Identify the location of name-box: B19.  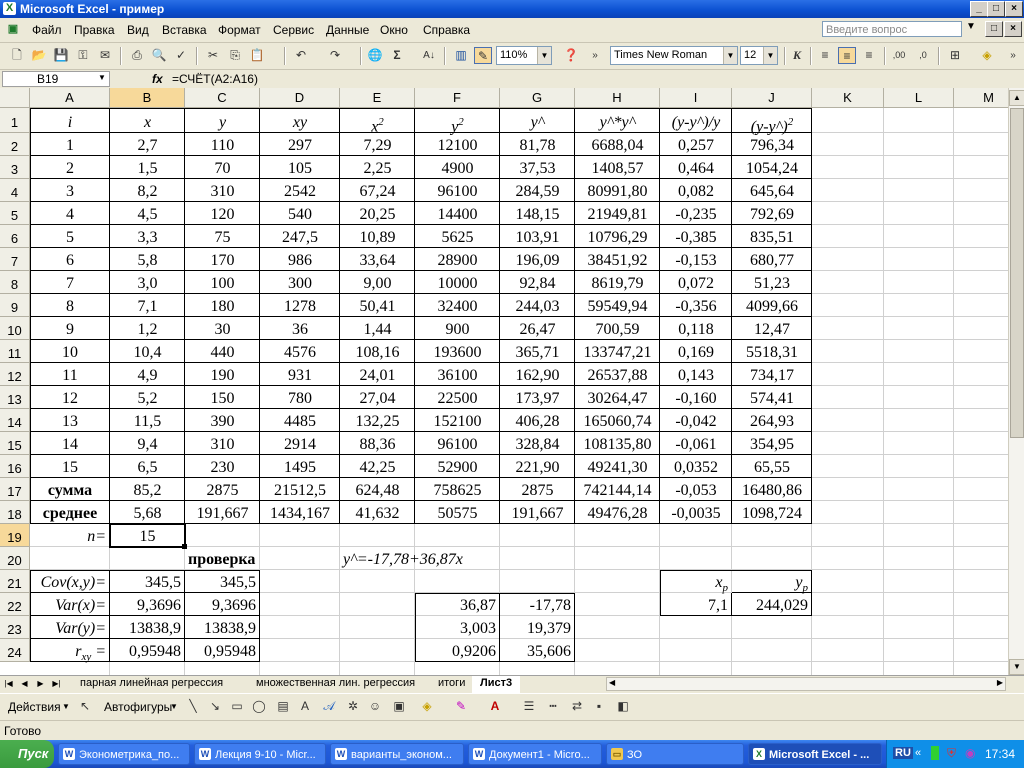
(56, 79).